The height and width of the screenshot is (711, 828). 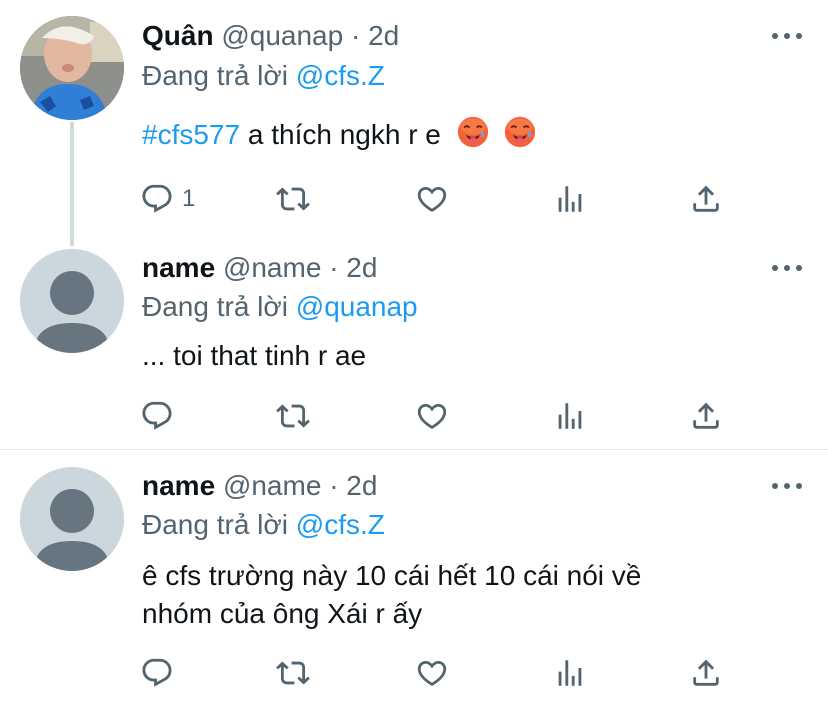 I want to click on tweet-text: ... toi that tinh r ae, so click(x=254, y=356).